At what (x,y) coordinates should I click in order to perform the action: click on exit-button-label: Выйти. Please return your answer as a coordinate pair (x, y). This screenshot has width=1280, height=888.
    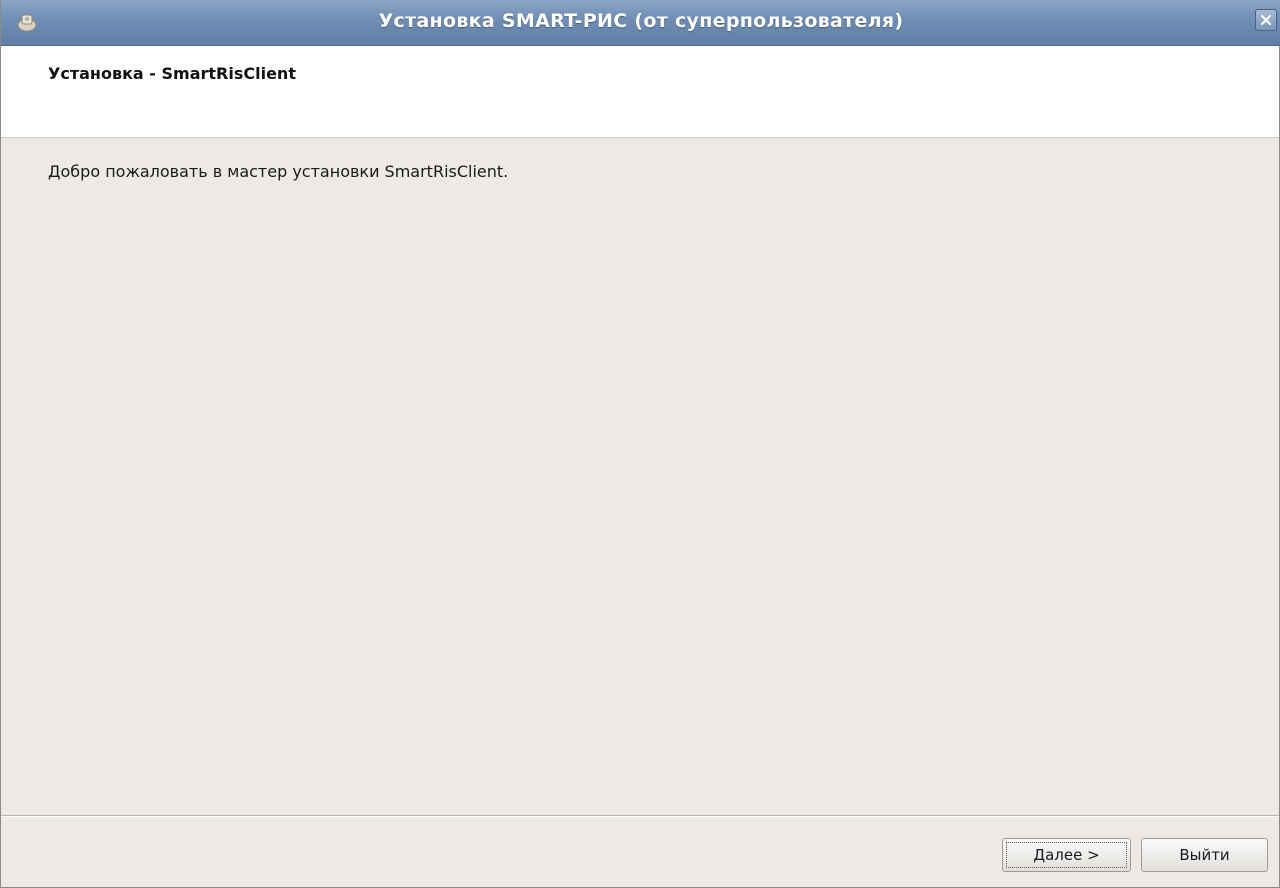
    Looking at the image, I should click on (1204, 855).